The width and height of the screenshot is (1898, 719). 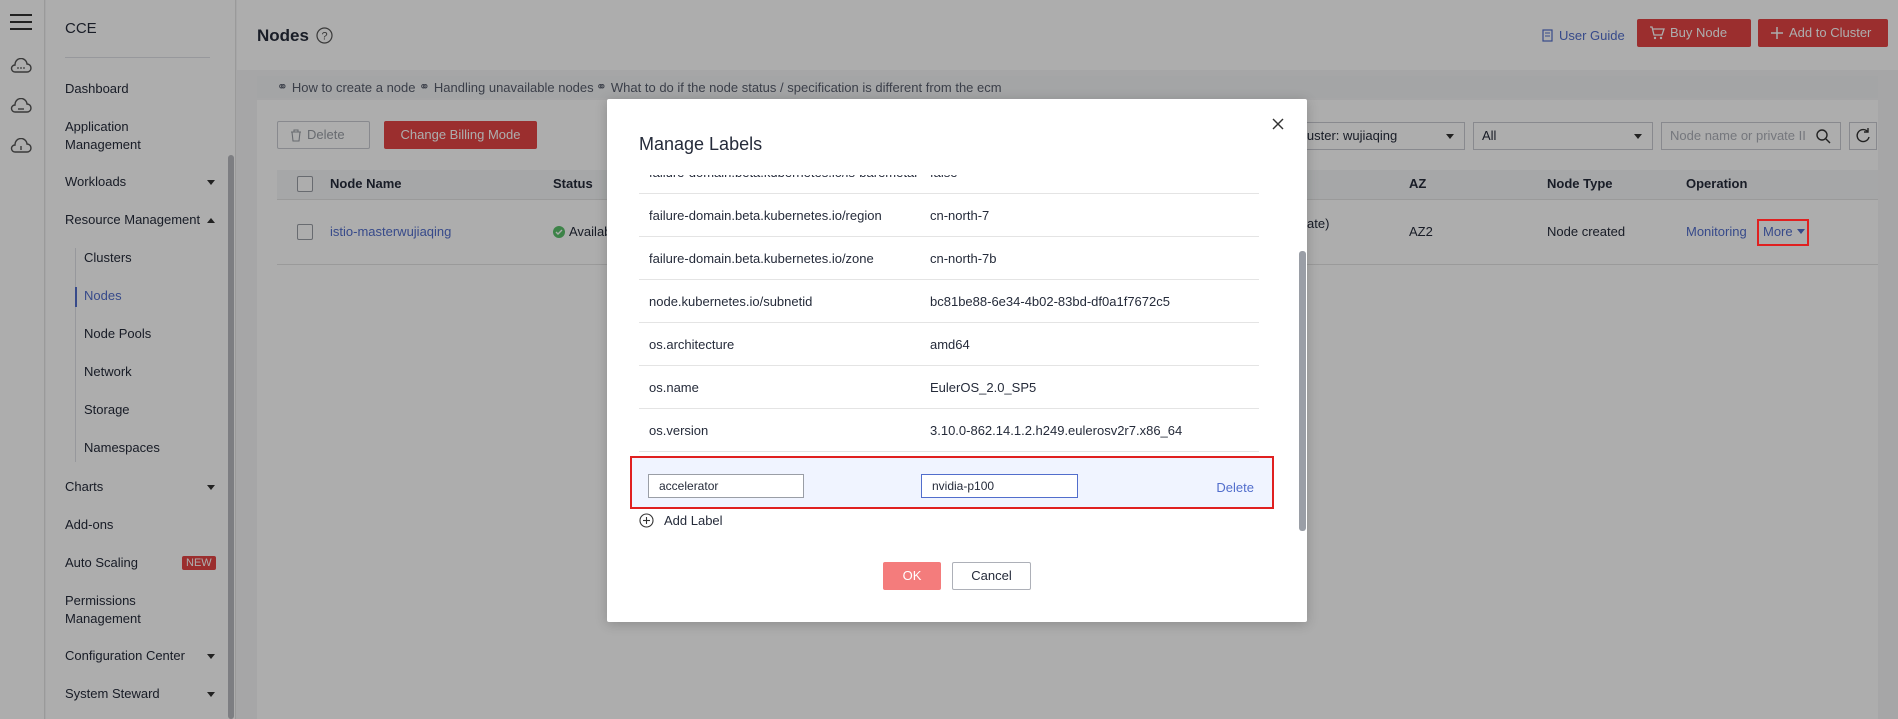 I want to click on add-label-button: Add Label, so click(x=681, y=520).